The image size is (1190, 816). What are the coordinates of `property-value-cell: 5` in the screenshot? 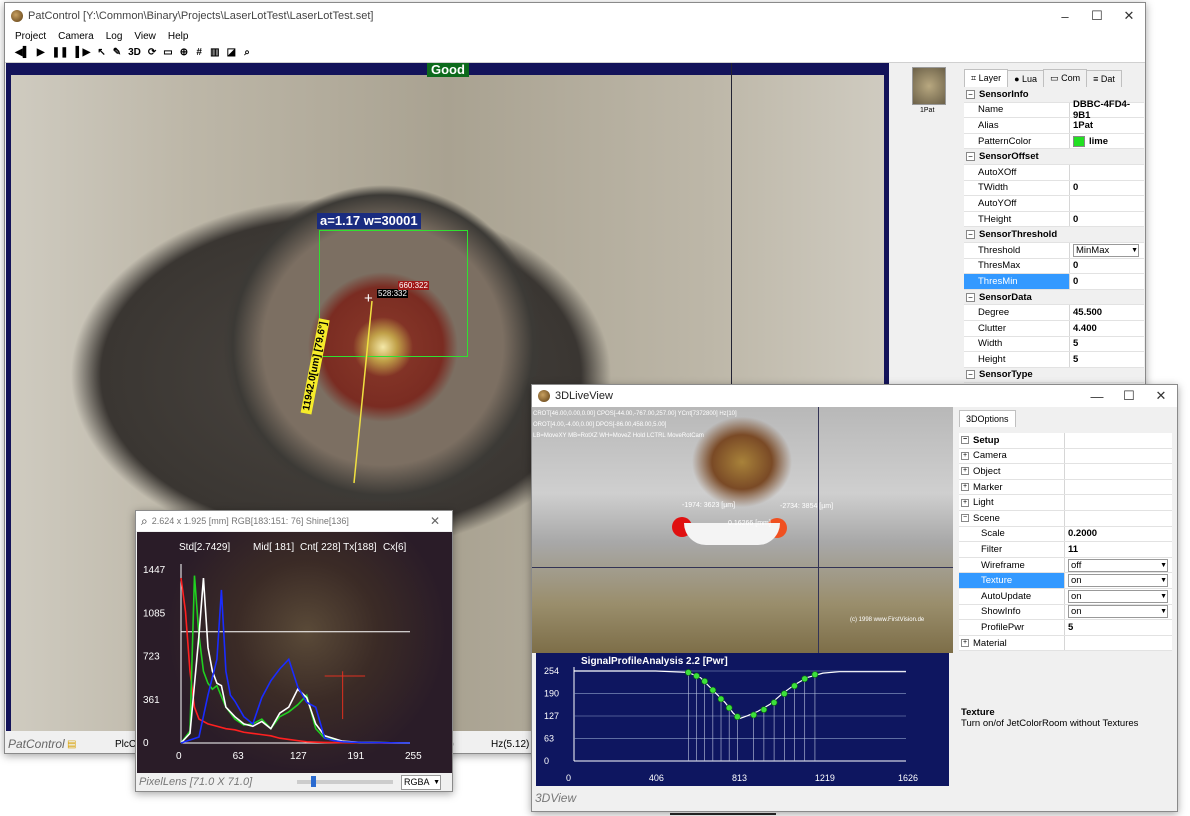 It's located at (1107, 344).